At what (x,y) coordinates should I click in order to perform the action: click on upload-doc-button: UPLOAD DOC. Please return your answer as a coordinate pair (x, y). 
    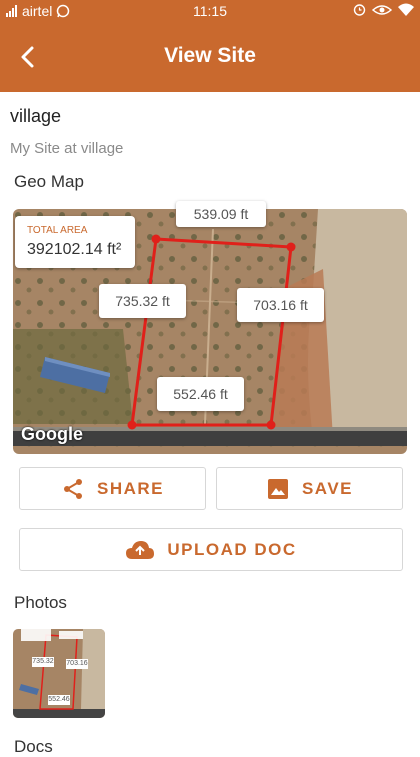
    Looking at the image, I should click on (211, 549).